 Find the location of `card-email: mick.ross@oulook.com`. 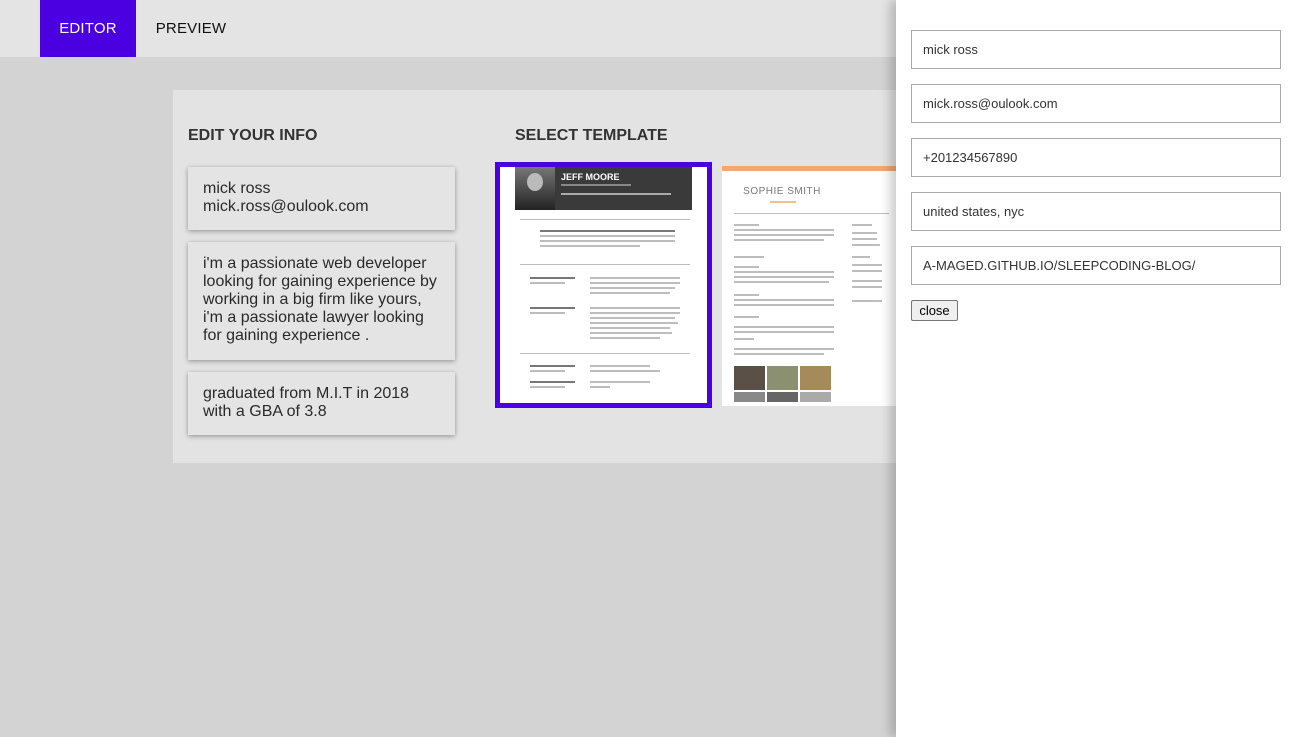

card-email: mick.ross@oulook.com is located at coordinates (286, 206).